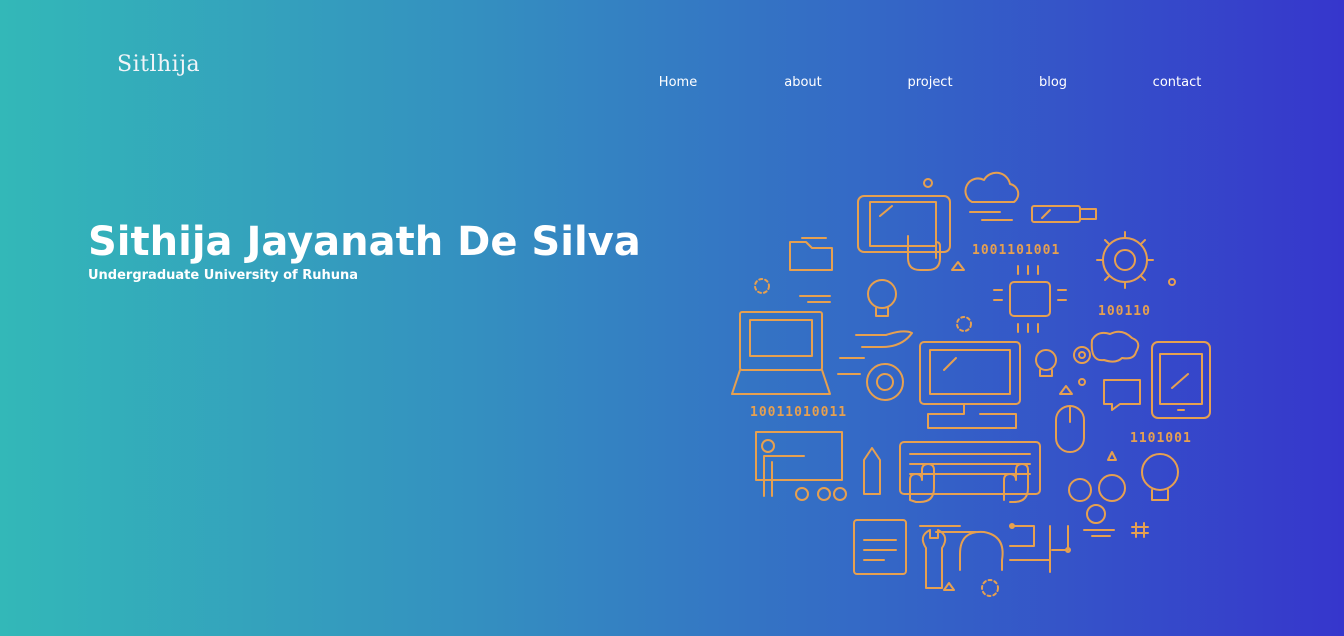  I want to click on binary-text-1: 1001101001, so click(1016, 250).